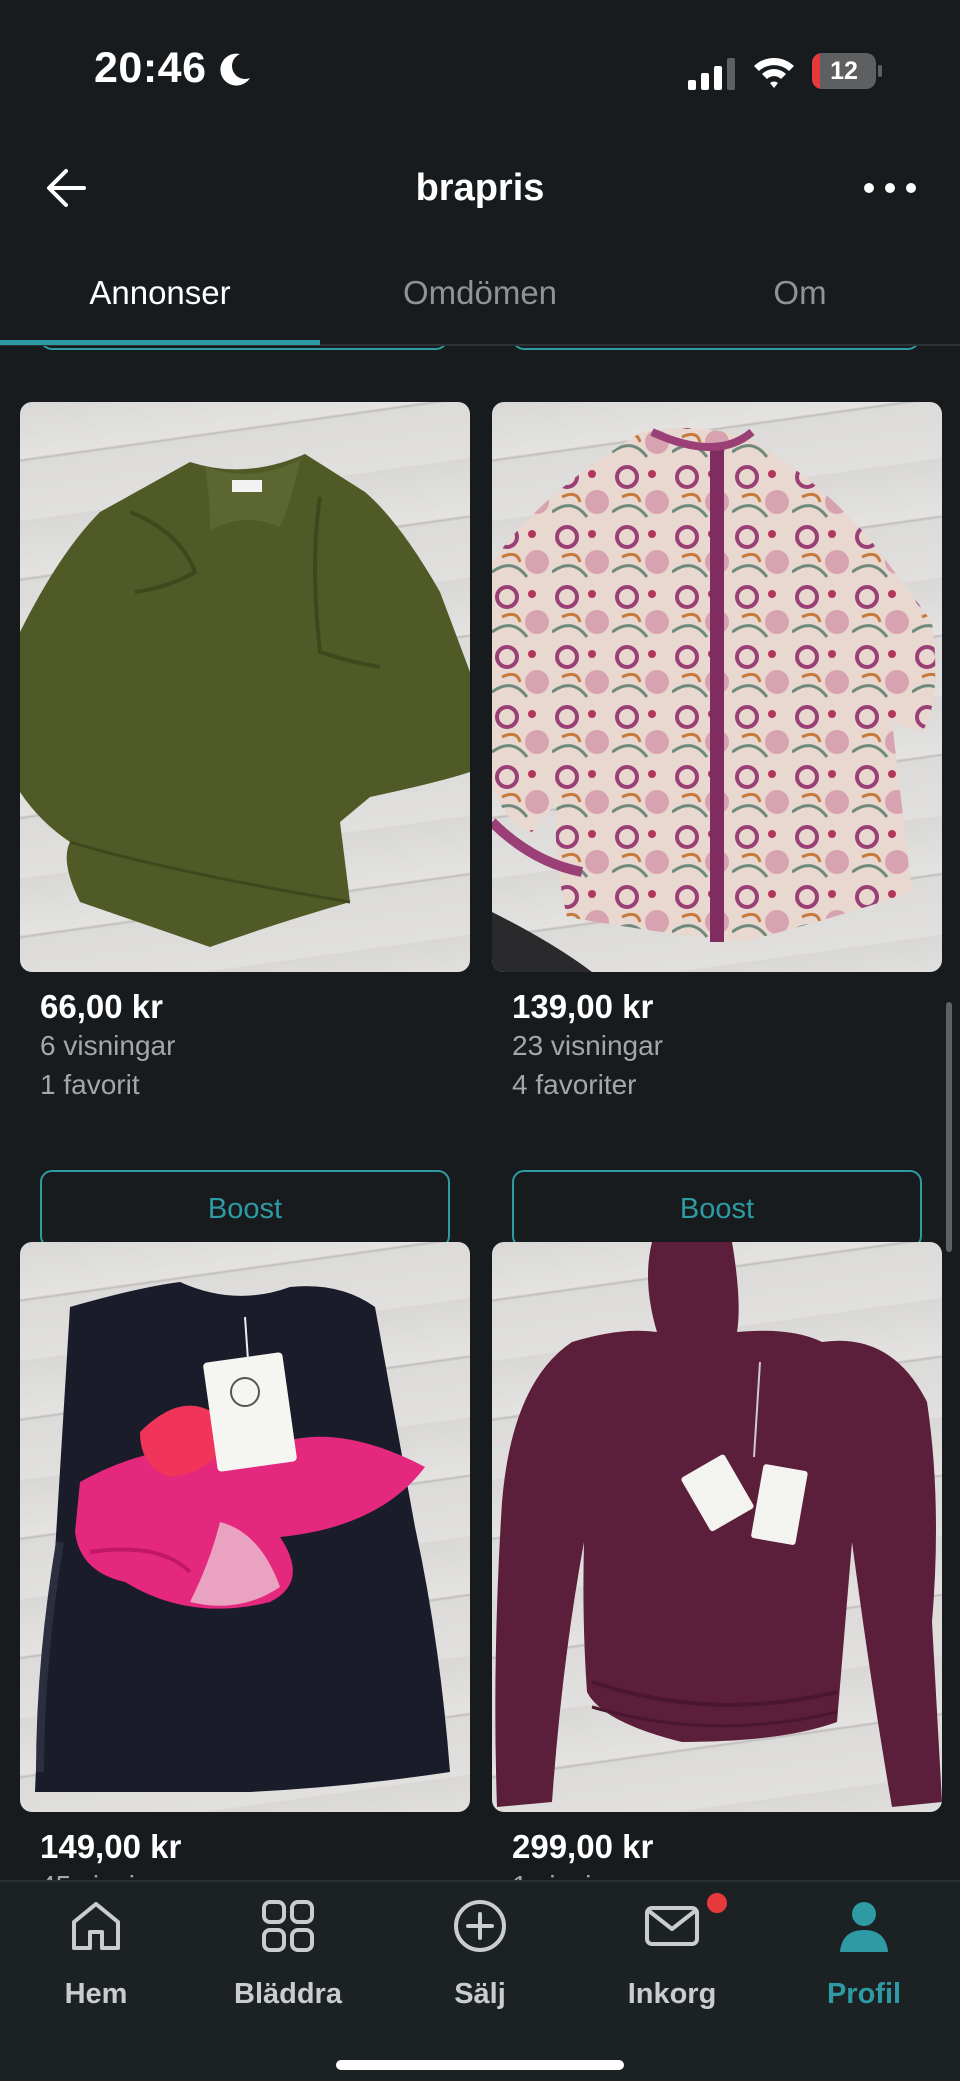 This screenshot has height=2081, width=960. I want to click on page-title: brapris, so click(480, 188).